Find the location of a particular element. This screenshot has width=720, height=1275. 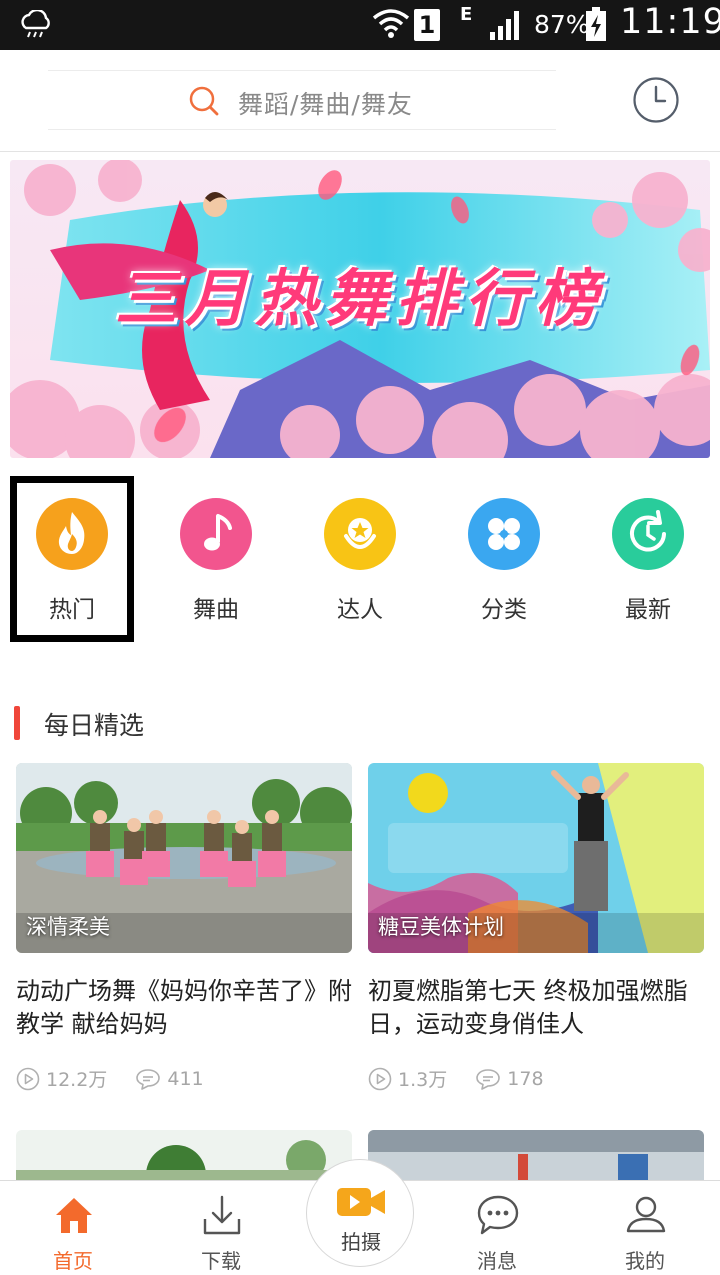

comment-count: 411 is located at coordinates (185, 1078).